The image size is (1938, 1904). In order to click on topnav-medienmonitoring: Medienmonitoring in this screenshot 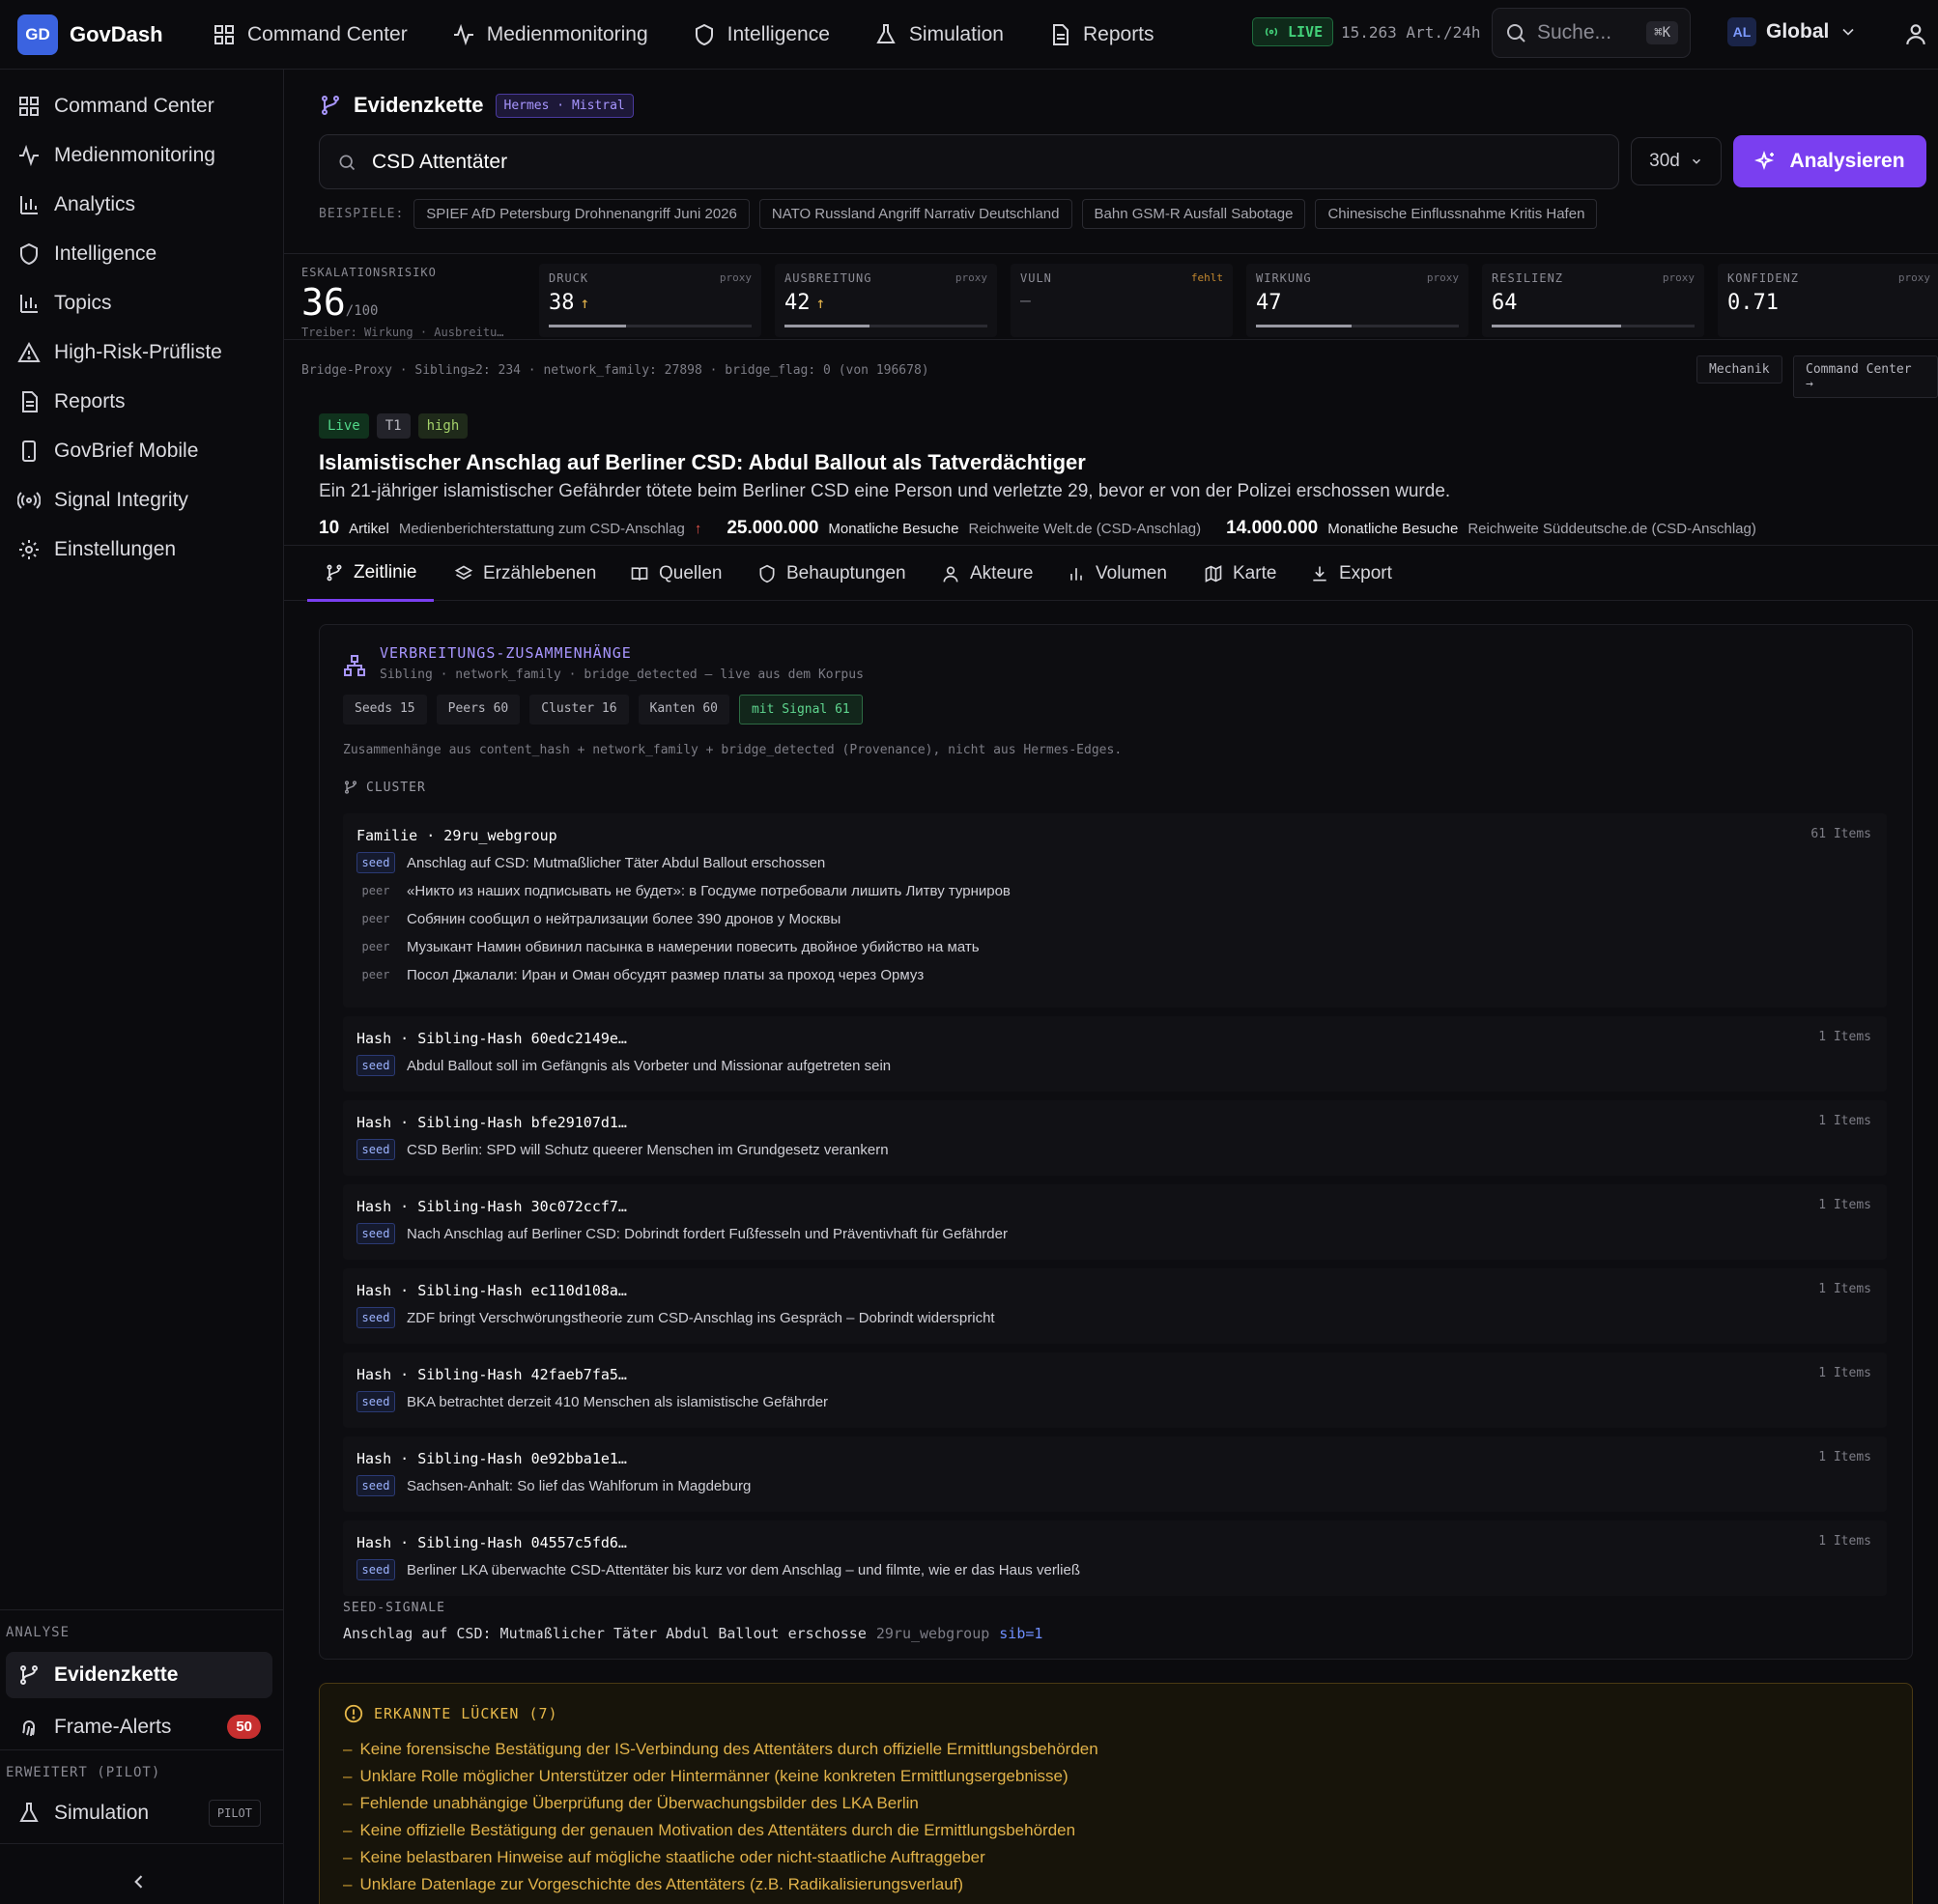, I will do `click(550, 34)`.